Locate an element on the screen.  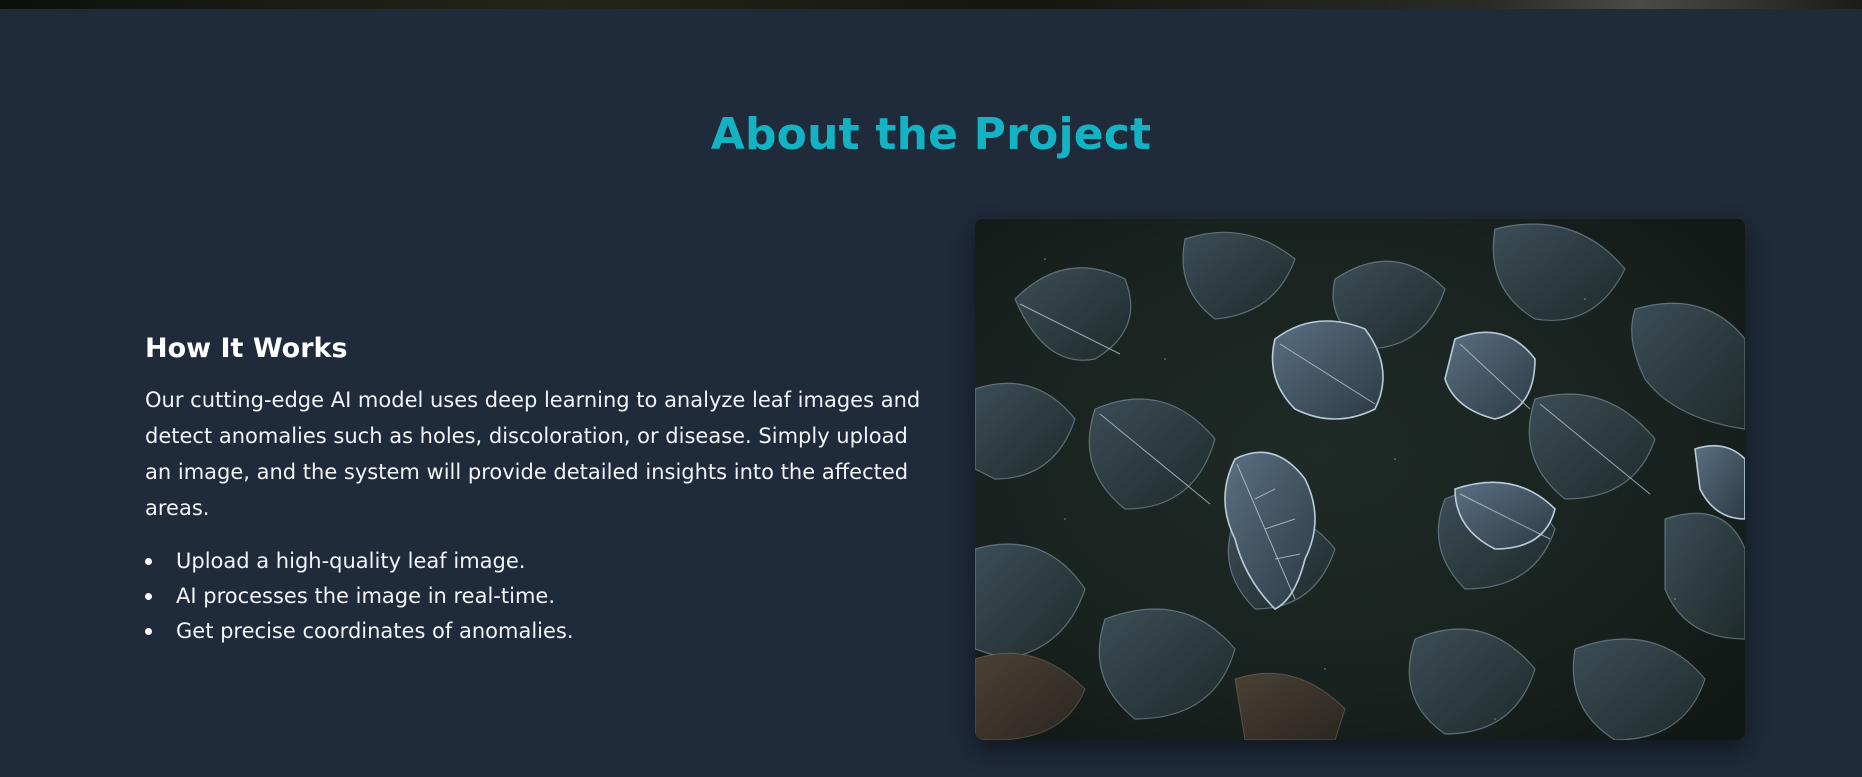
list-item: Get precise coordinates of anomalies. is located at coordinates (535, 631).